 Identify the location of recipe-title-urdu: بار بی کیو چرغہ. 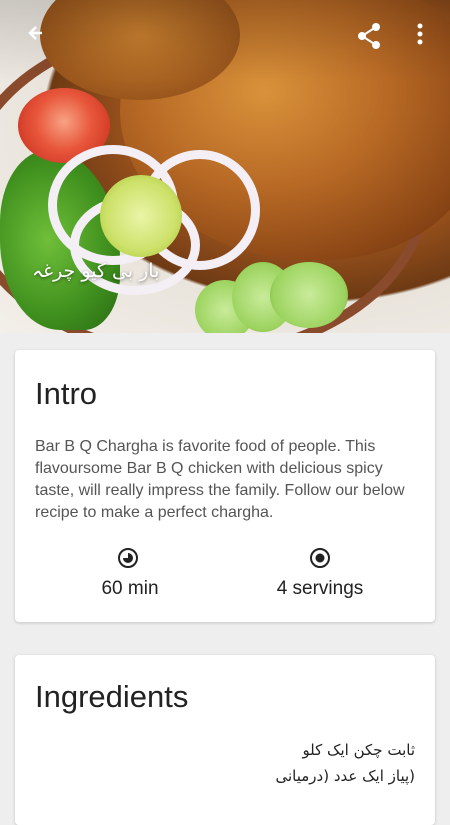
(96, 271).